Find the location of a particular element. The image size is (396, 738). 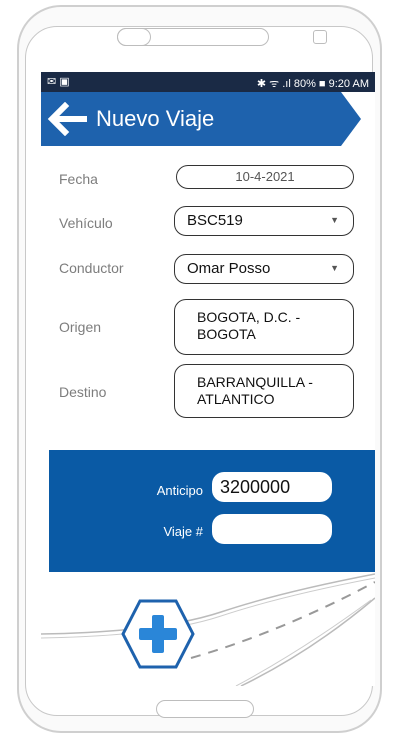

conductor-label: Conductor is located at coordinates (91, 268).